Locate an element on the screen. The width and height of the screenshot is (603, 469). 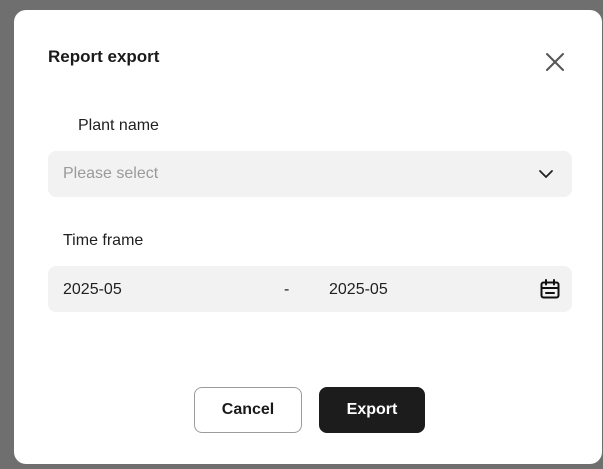
range-end-input: 2025-05 is located at coordinates (358, 290).